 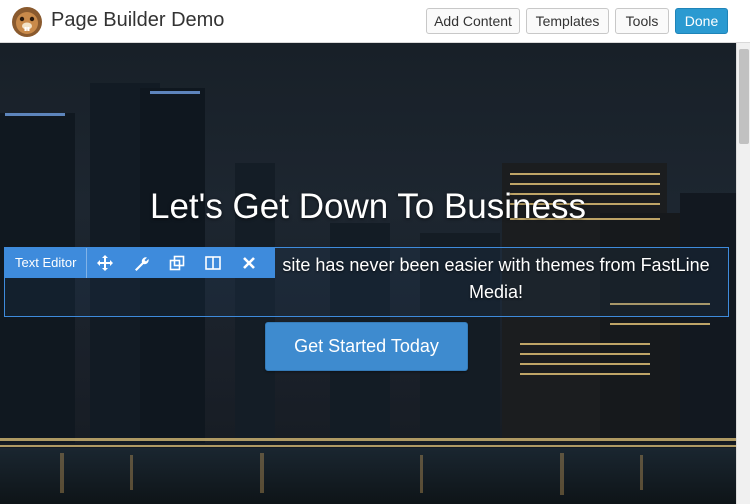 I want to click on app-title: Page Builder Demo, so click(x=138, y=20).